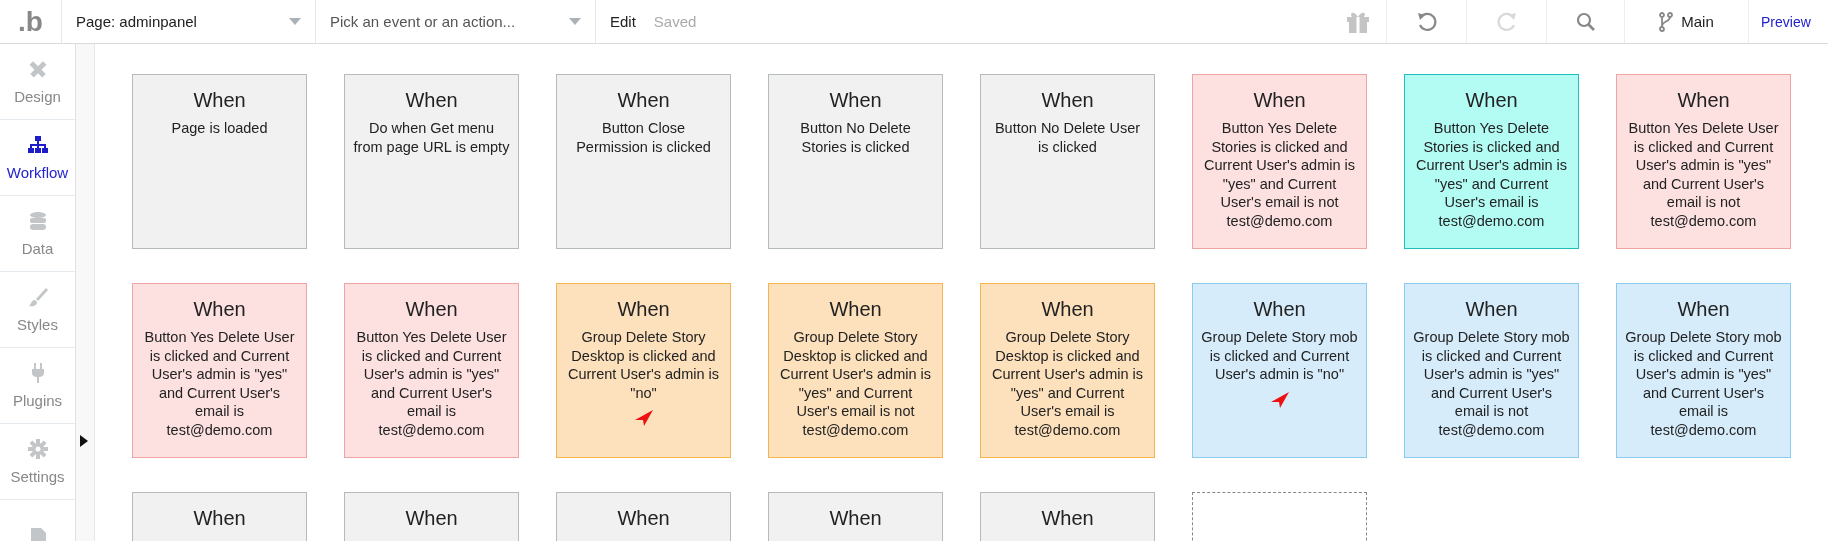 The image size is (1828, 541). I want to click on event-card: When Group Delete Story mob is clicked and Current User's admin is "yes" and Current User's email is not test@demo.com, so click(1491, 370).